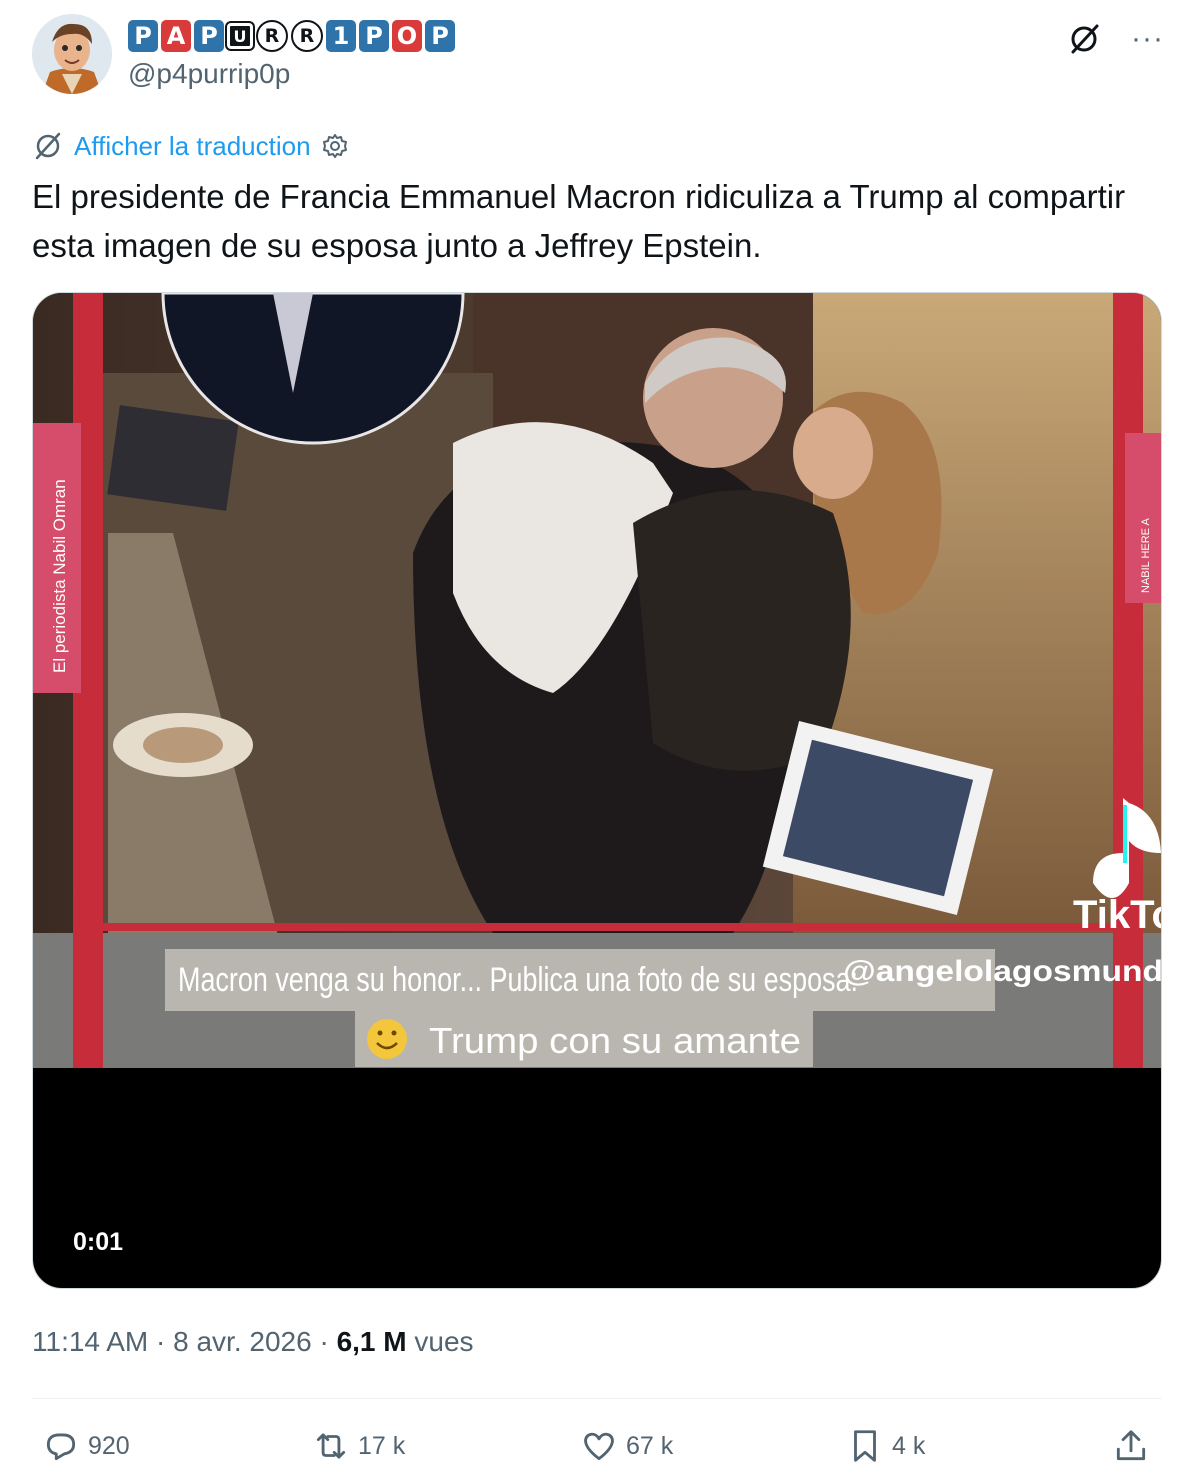  What do you see at coordinates (615, 1040) in the screenshot?
I see `caption-line-2: Trump con su amante` at bounding box center [615, 1040].